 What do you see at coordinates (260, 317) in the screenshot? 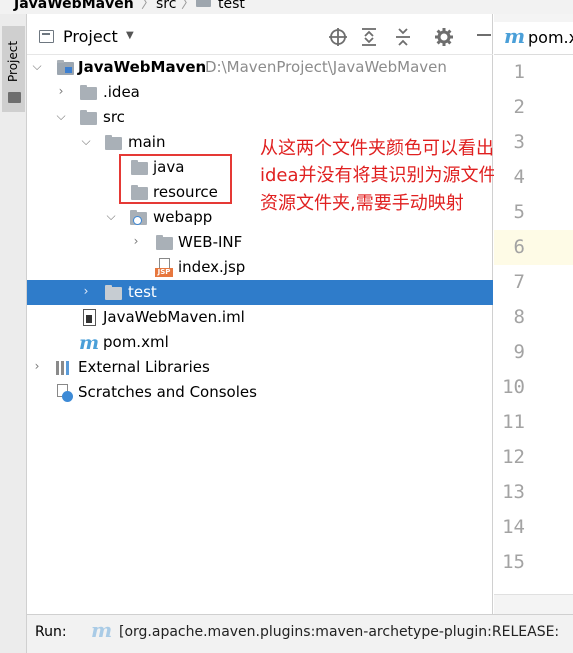
I see `tree-row-iml: JavaWebMaven.iml` at bounding box center [260, 317].